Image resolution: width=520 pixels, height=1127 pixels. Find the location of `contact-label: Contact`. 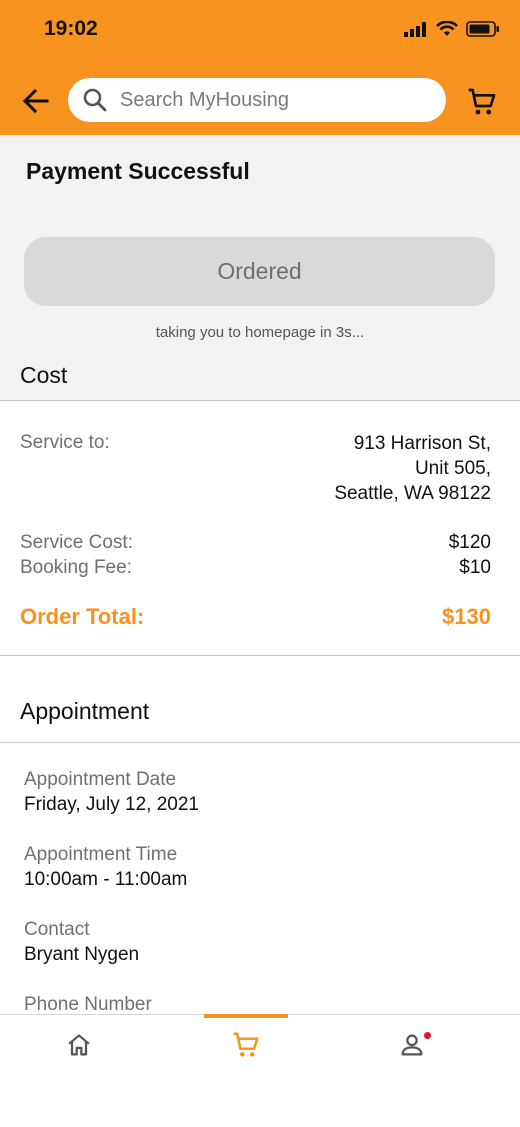

contact-label: Contact is located at coordinates (57, 929).